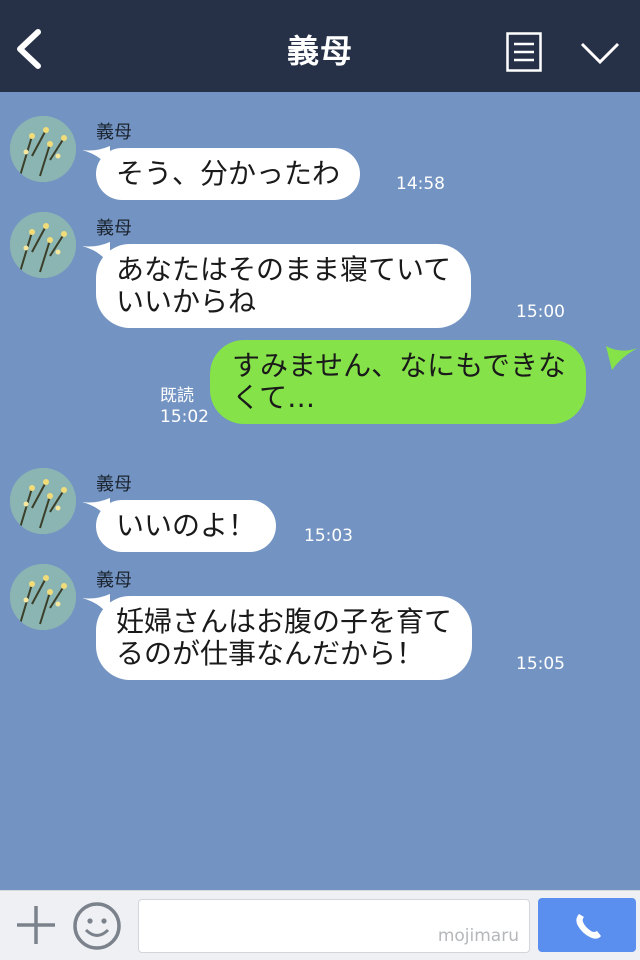  I want to click on chevron-down-icon, so click(600, 53).